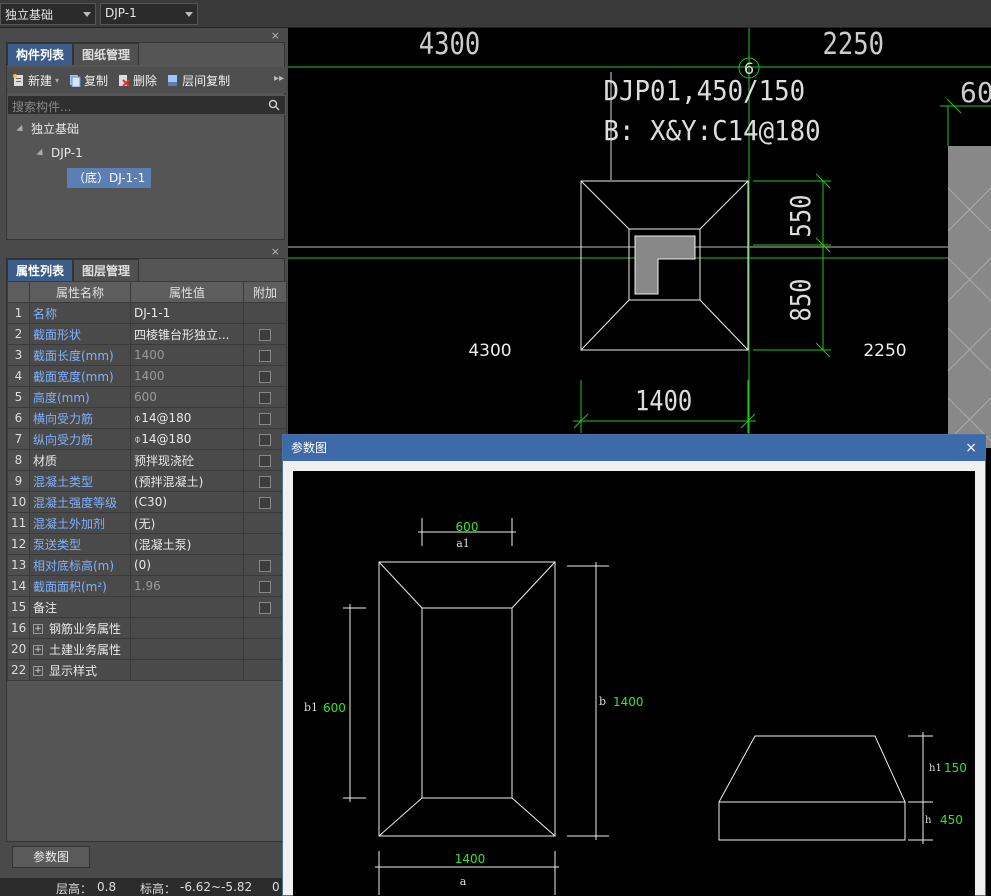 This screenshot has height=896, width=991. I want to click on dim-550: 550, so click(801, 216).